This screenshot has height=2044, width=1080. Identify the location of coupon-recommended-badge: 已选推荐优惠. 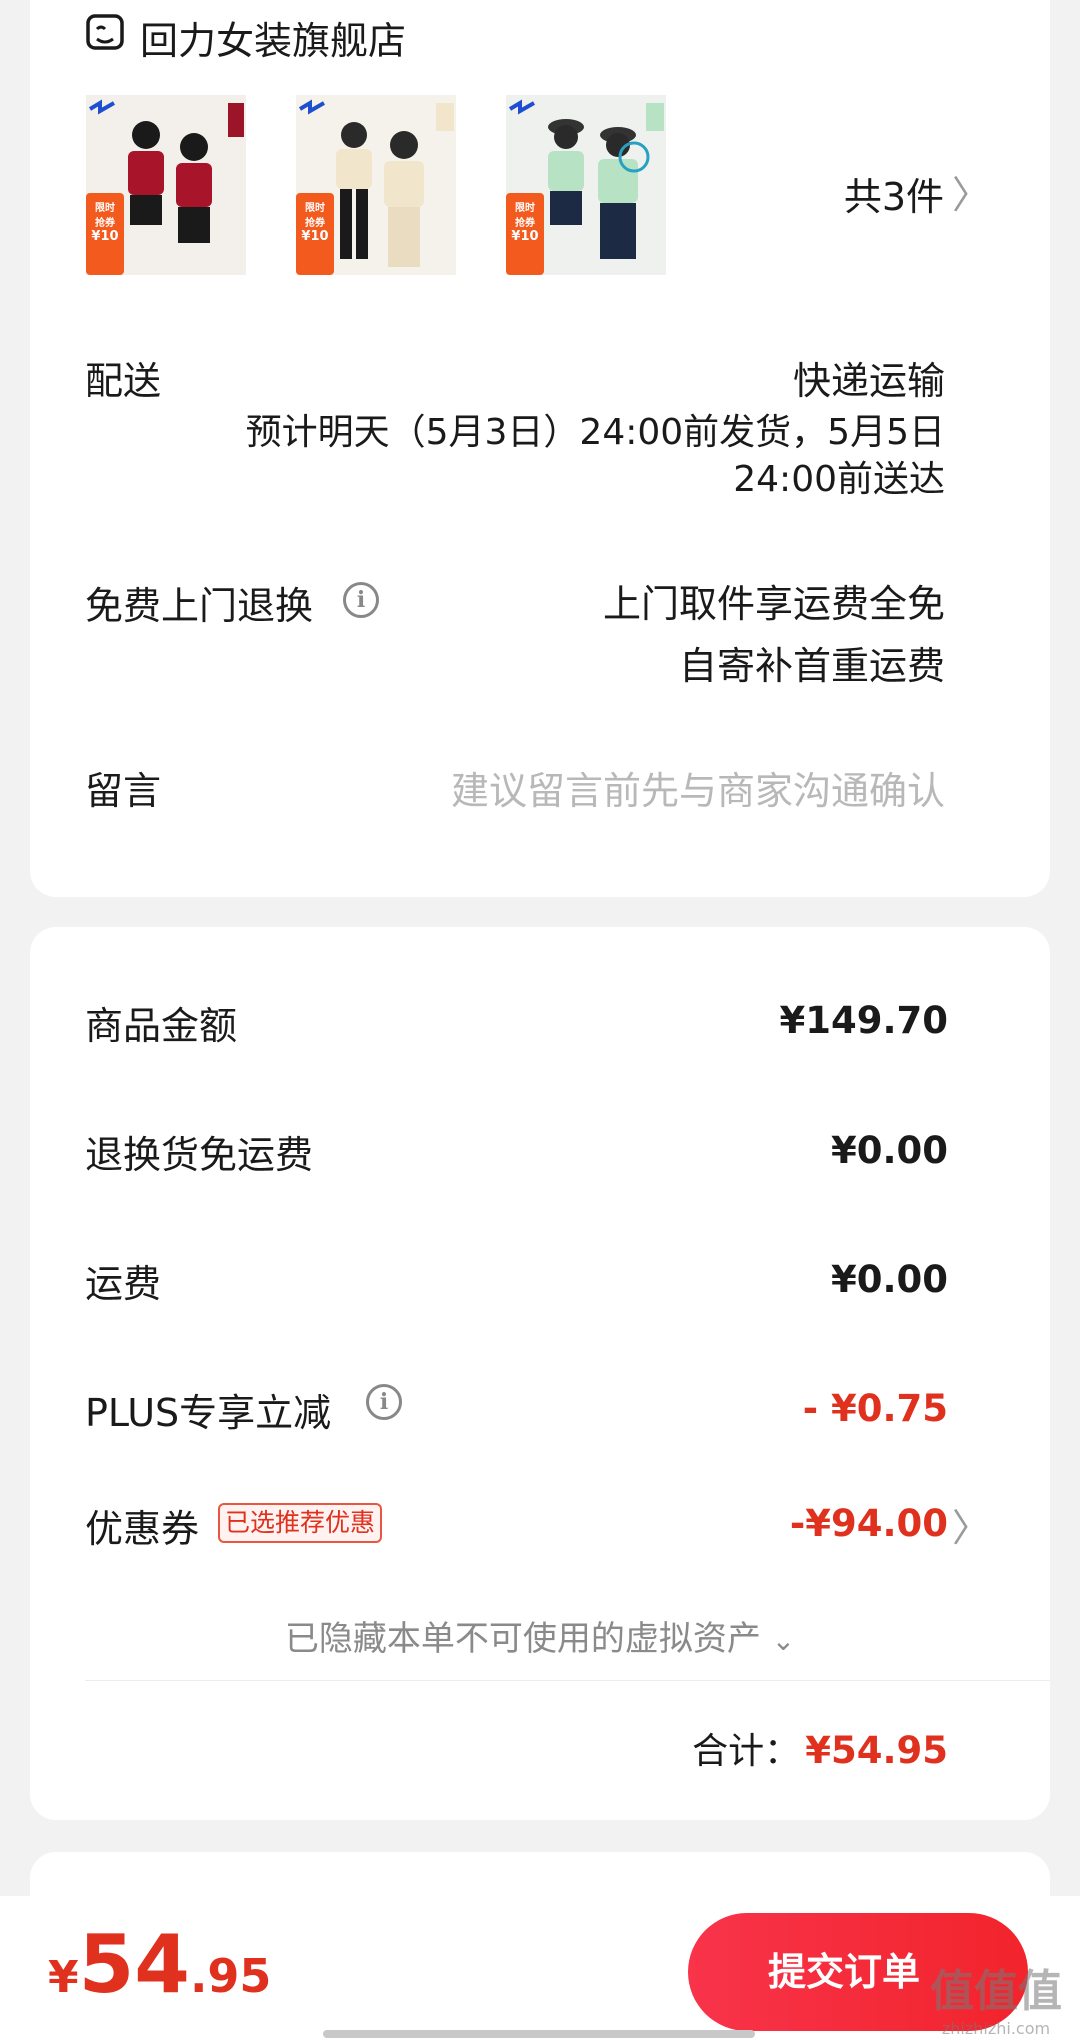
(300, 1523).